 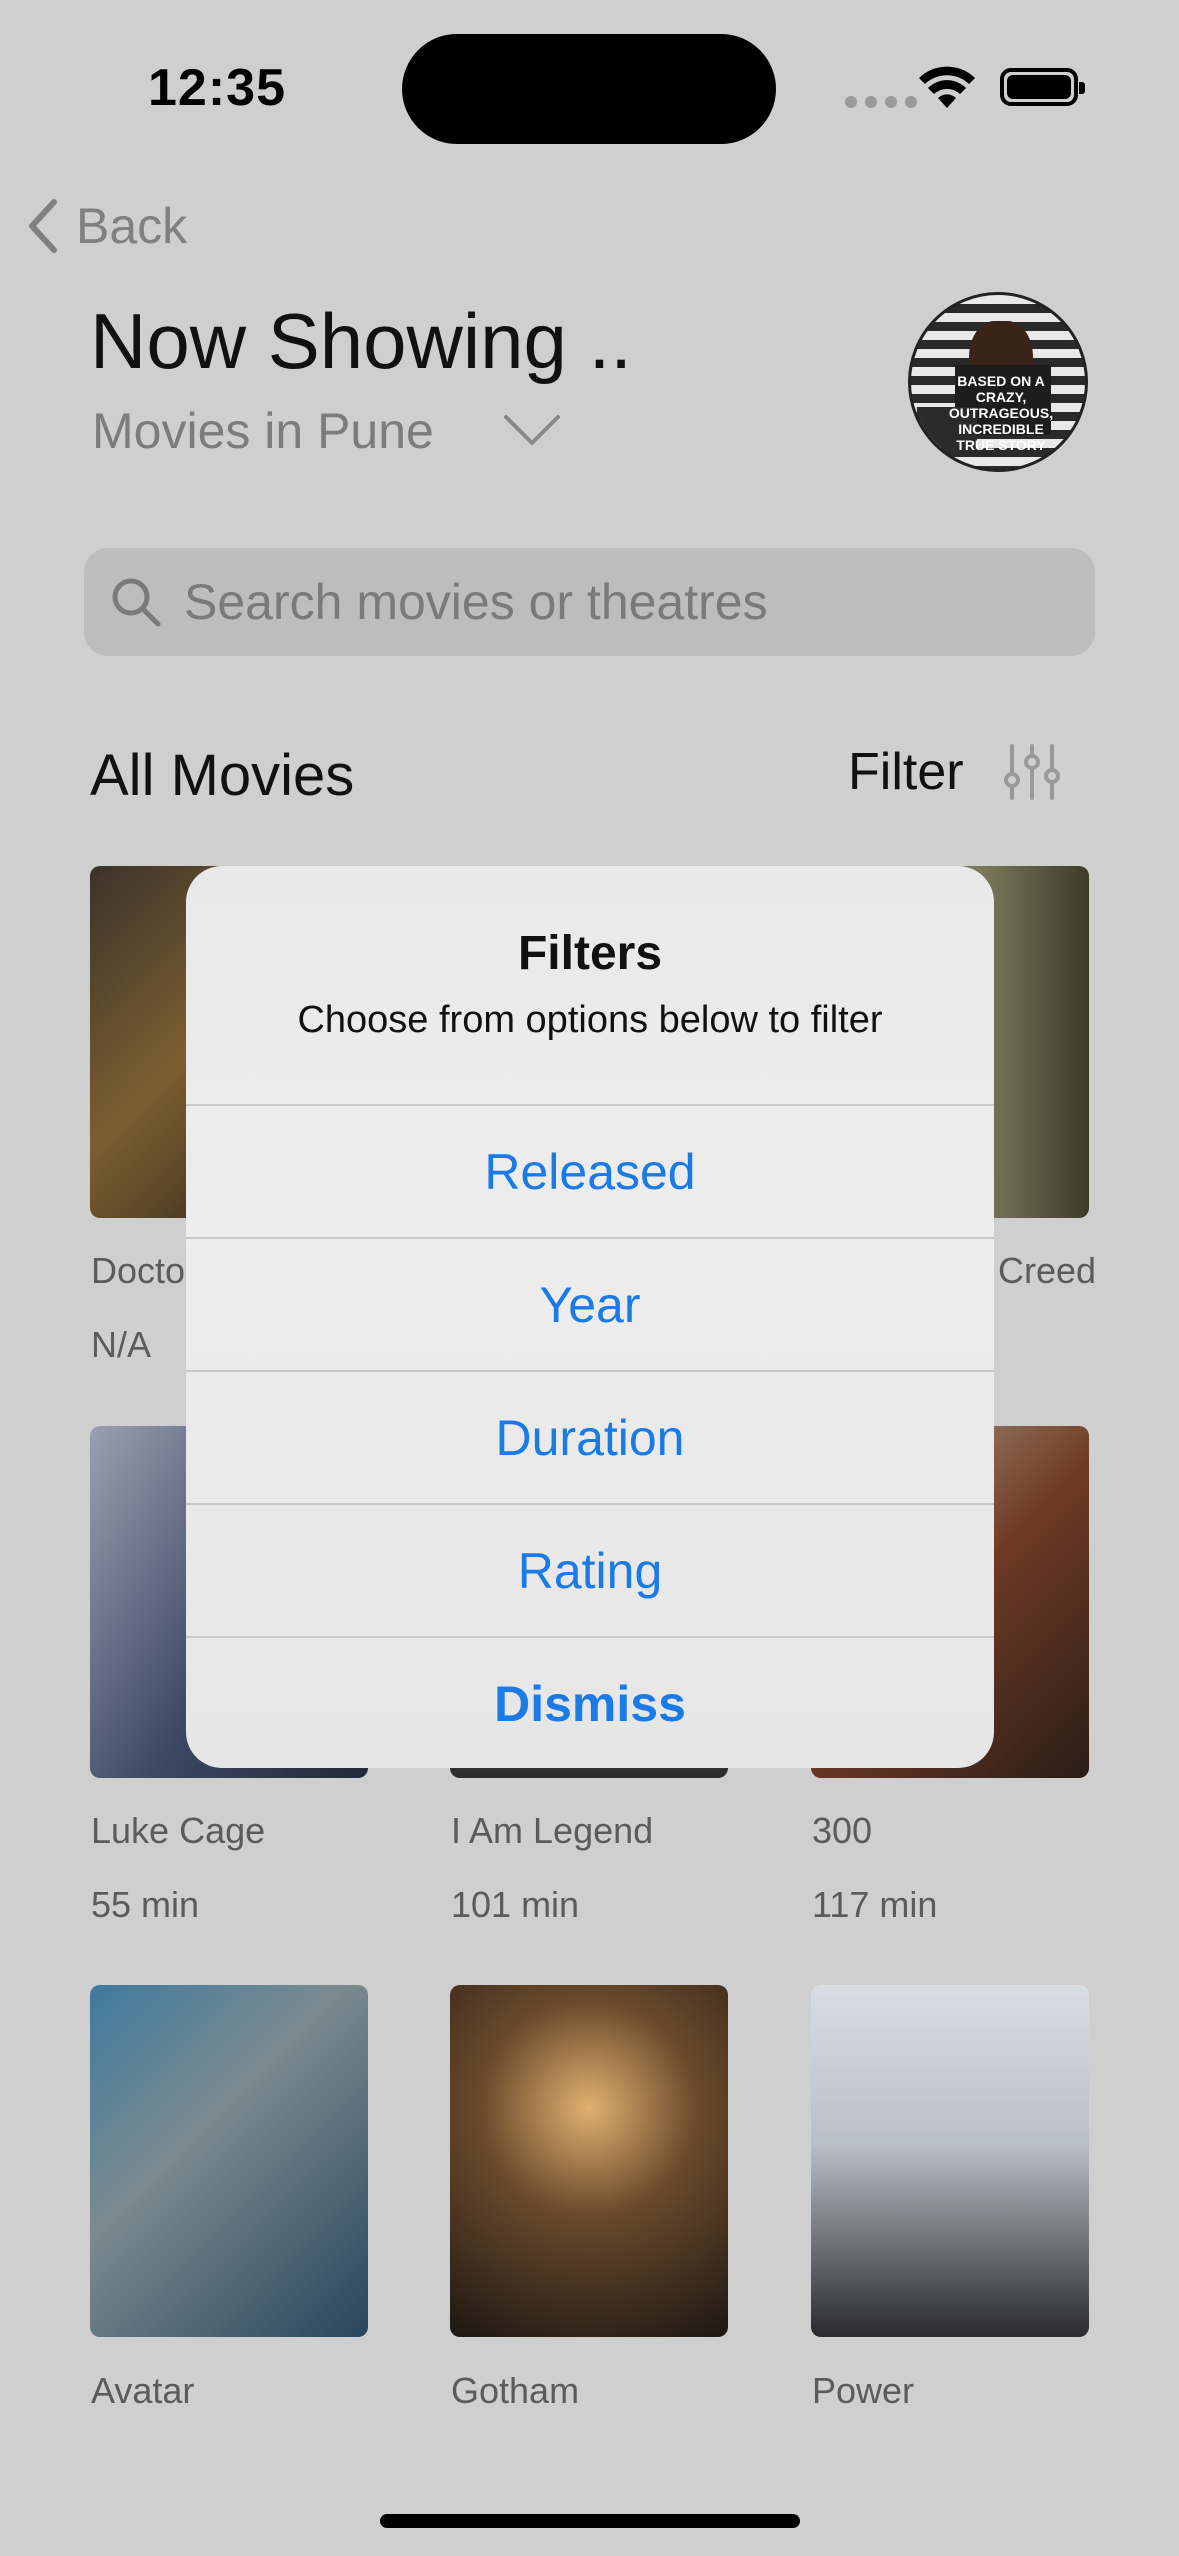 What do you see at coordinates (947, 87) in the screenshot?
I see `wifi-icon` at bounding box center [947, 87].